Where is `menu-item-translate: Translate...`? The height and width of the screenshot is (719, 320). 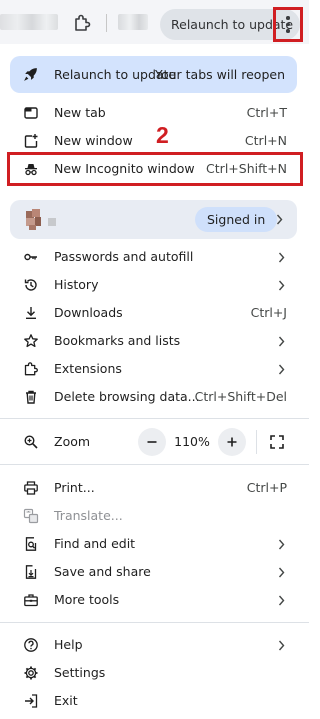 menu-item-translate: Translate... is located at coordinates (154, 516).